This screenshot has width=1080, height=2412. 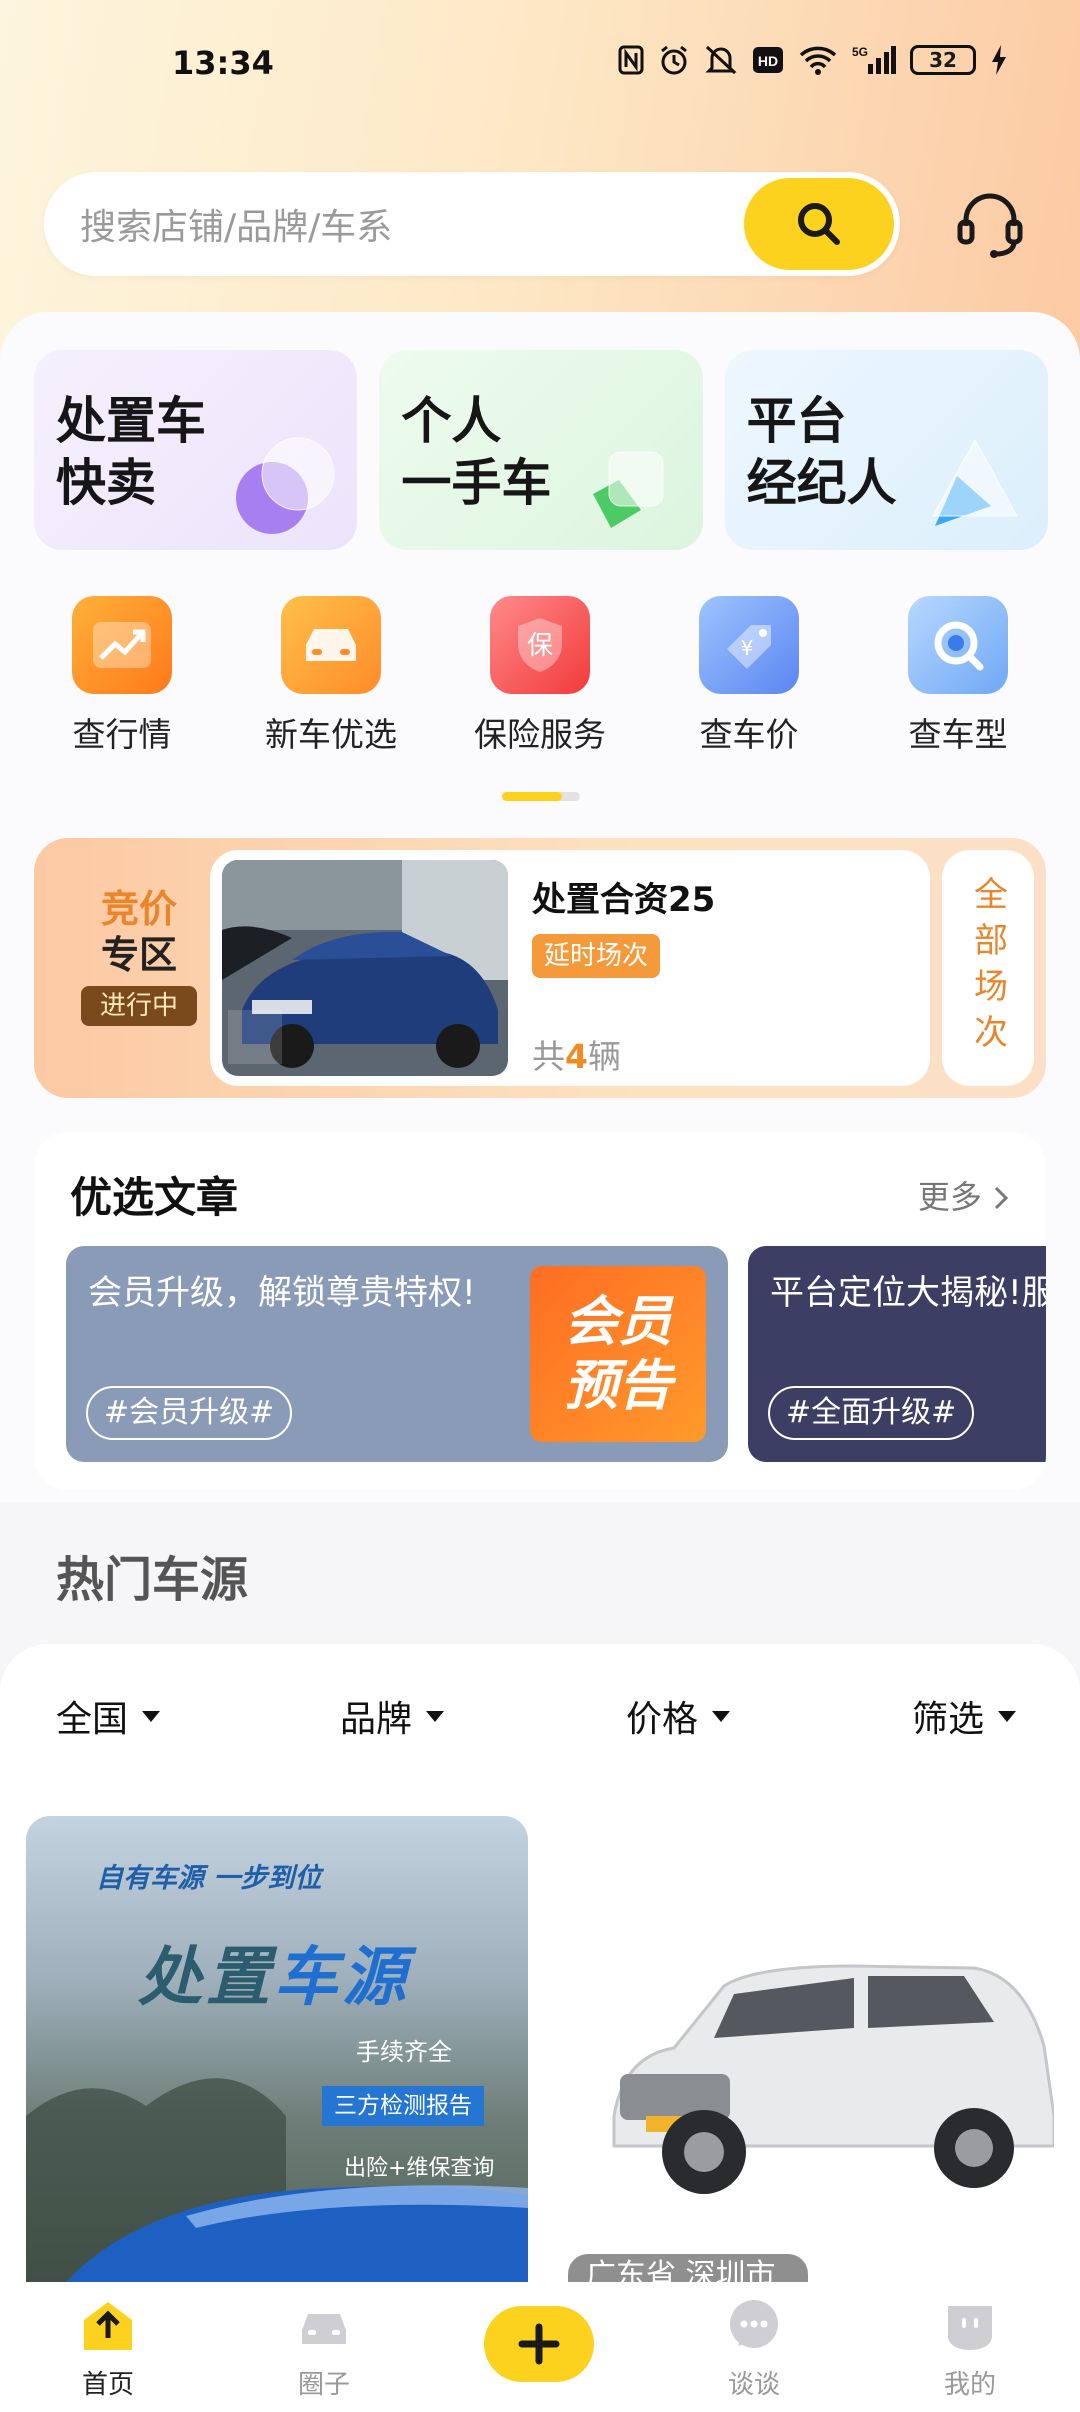 I want to click on quick-nav-insurance: 保 保险服务, so click(x=540, y=676).